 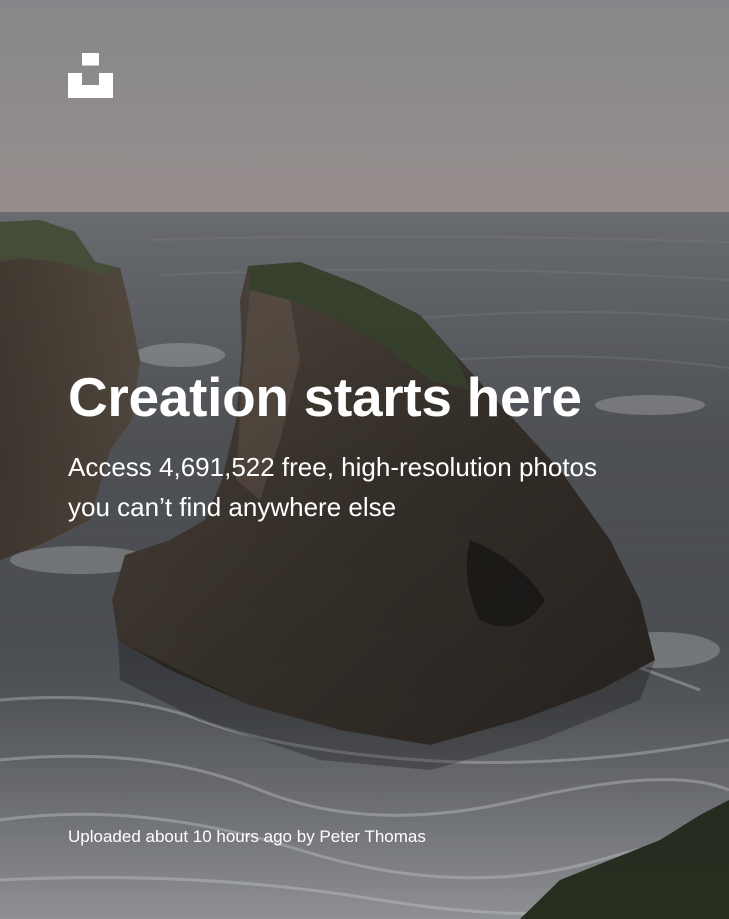 I want to click on photographer-link: Peter Thomas, so click(x=372, y=836).